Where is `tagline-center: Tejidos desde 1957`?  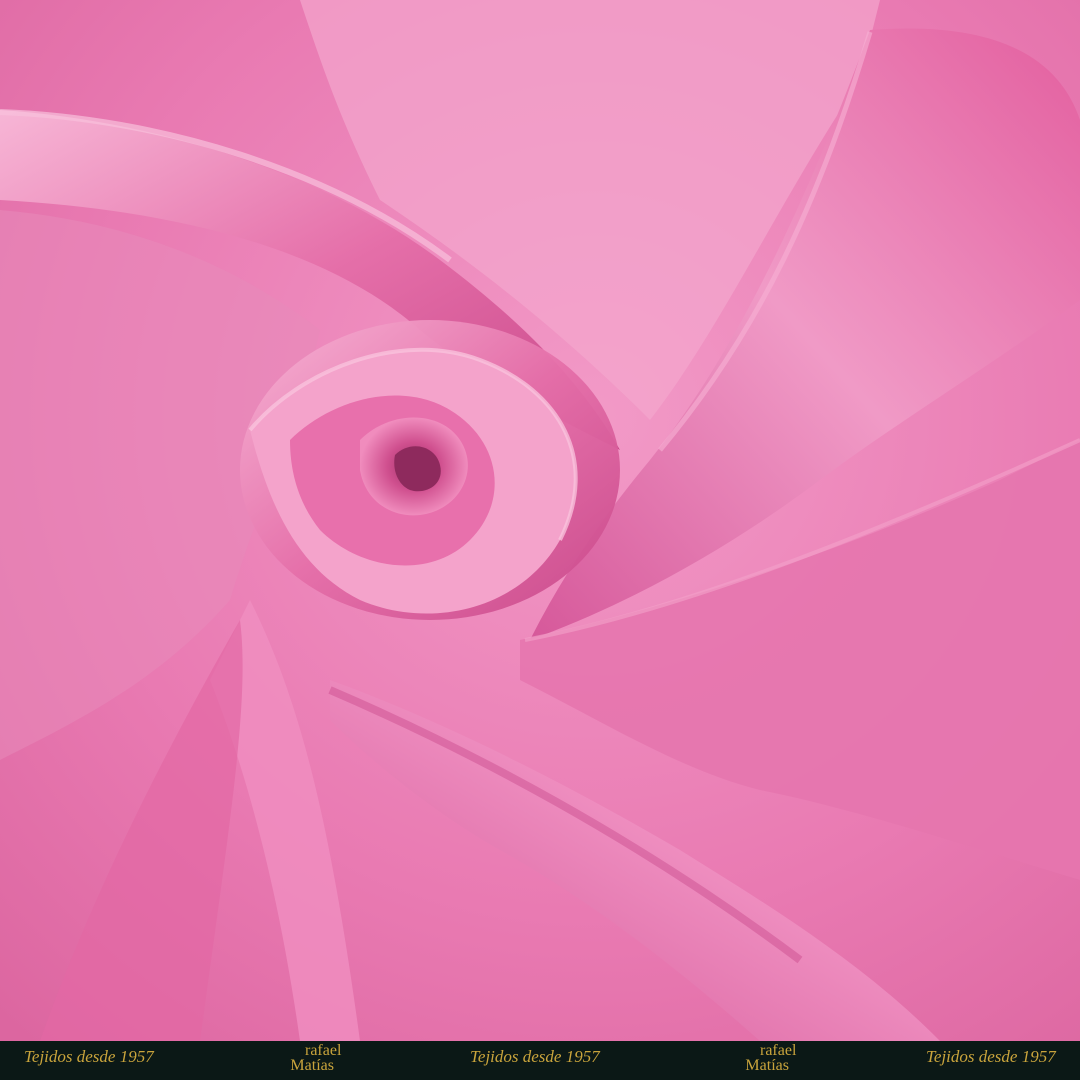 tagline-center: Tejidos desde 1957 is located at coordinates (535, 1056).